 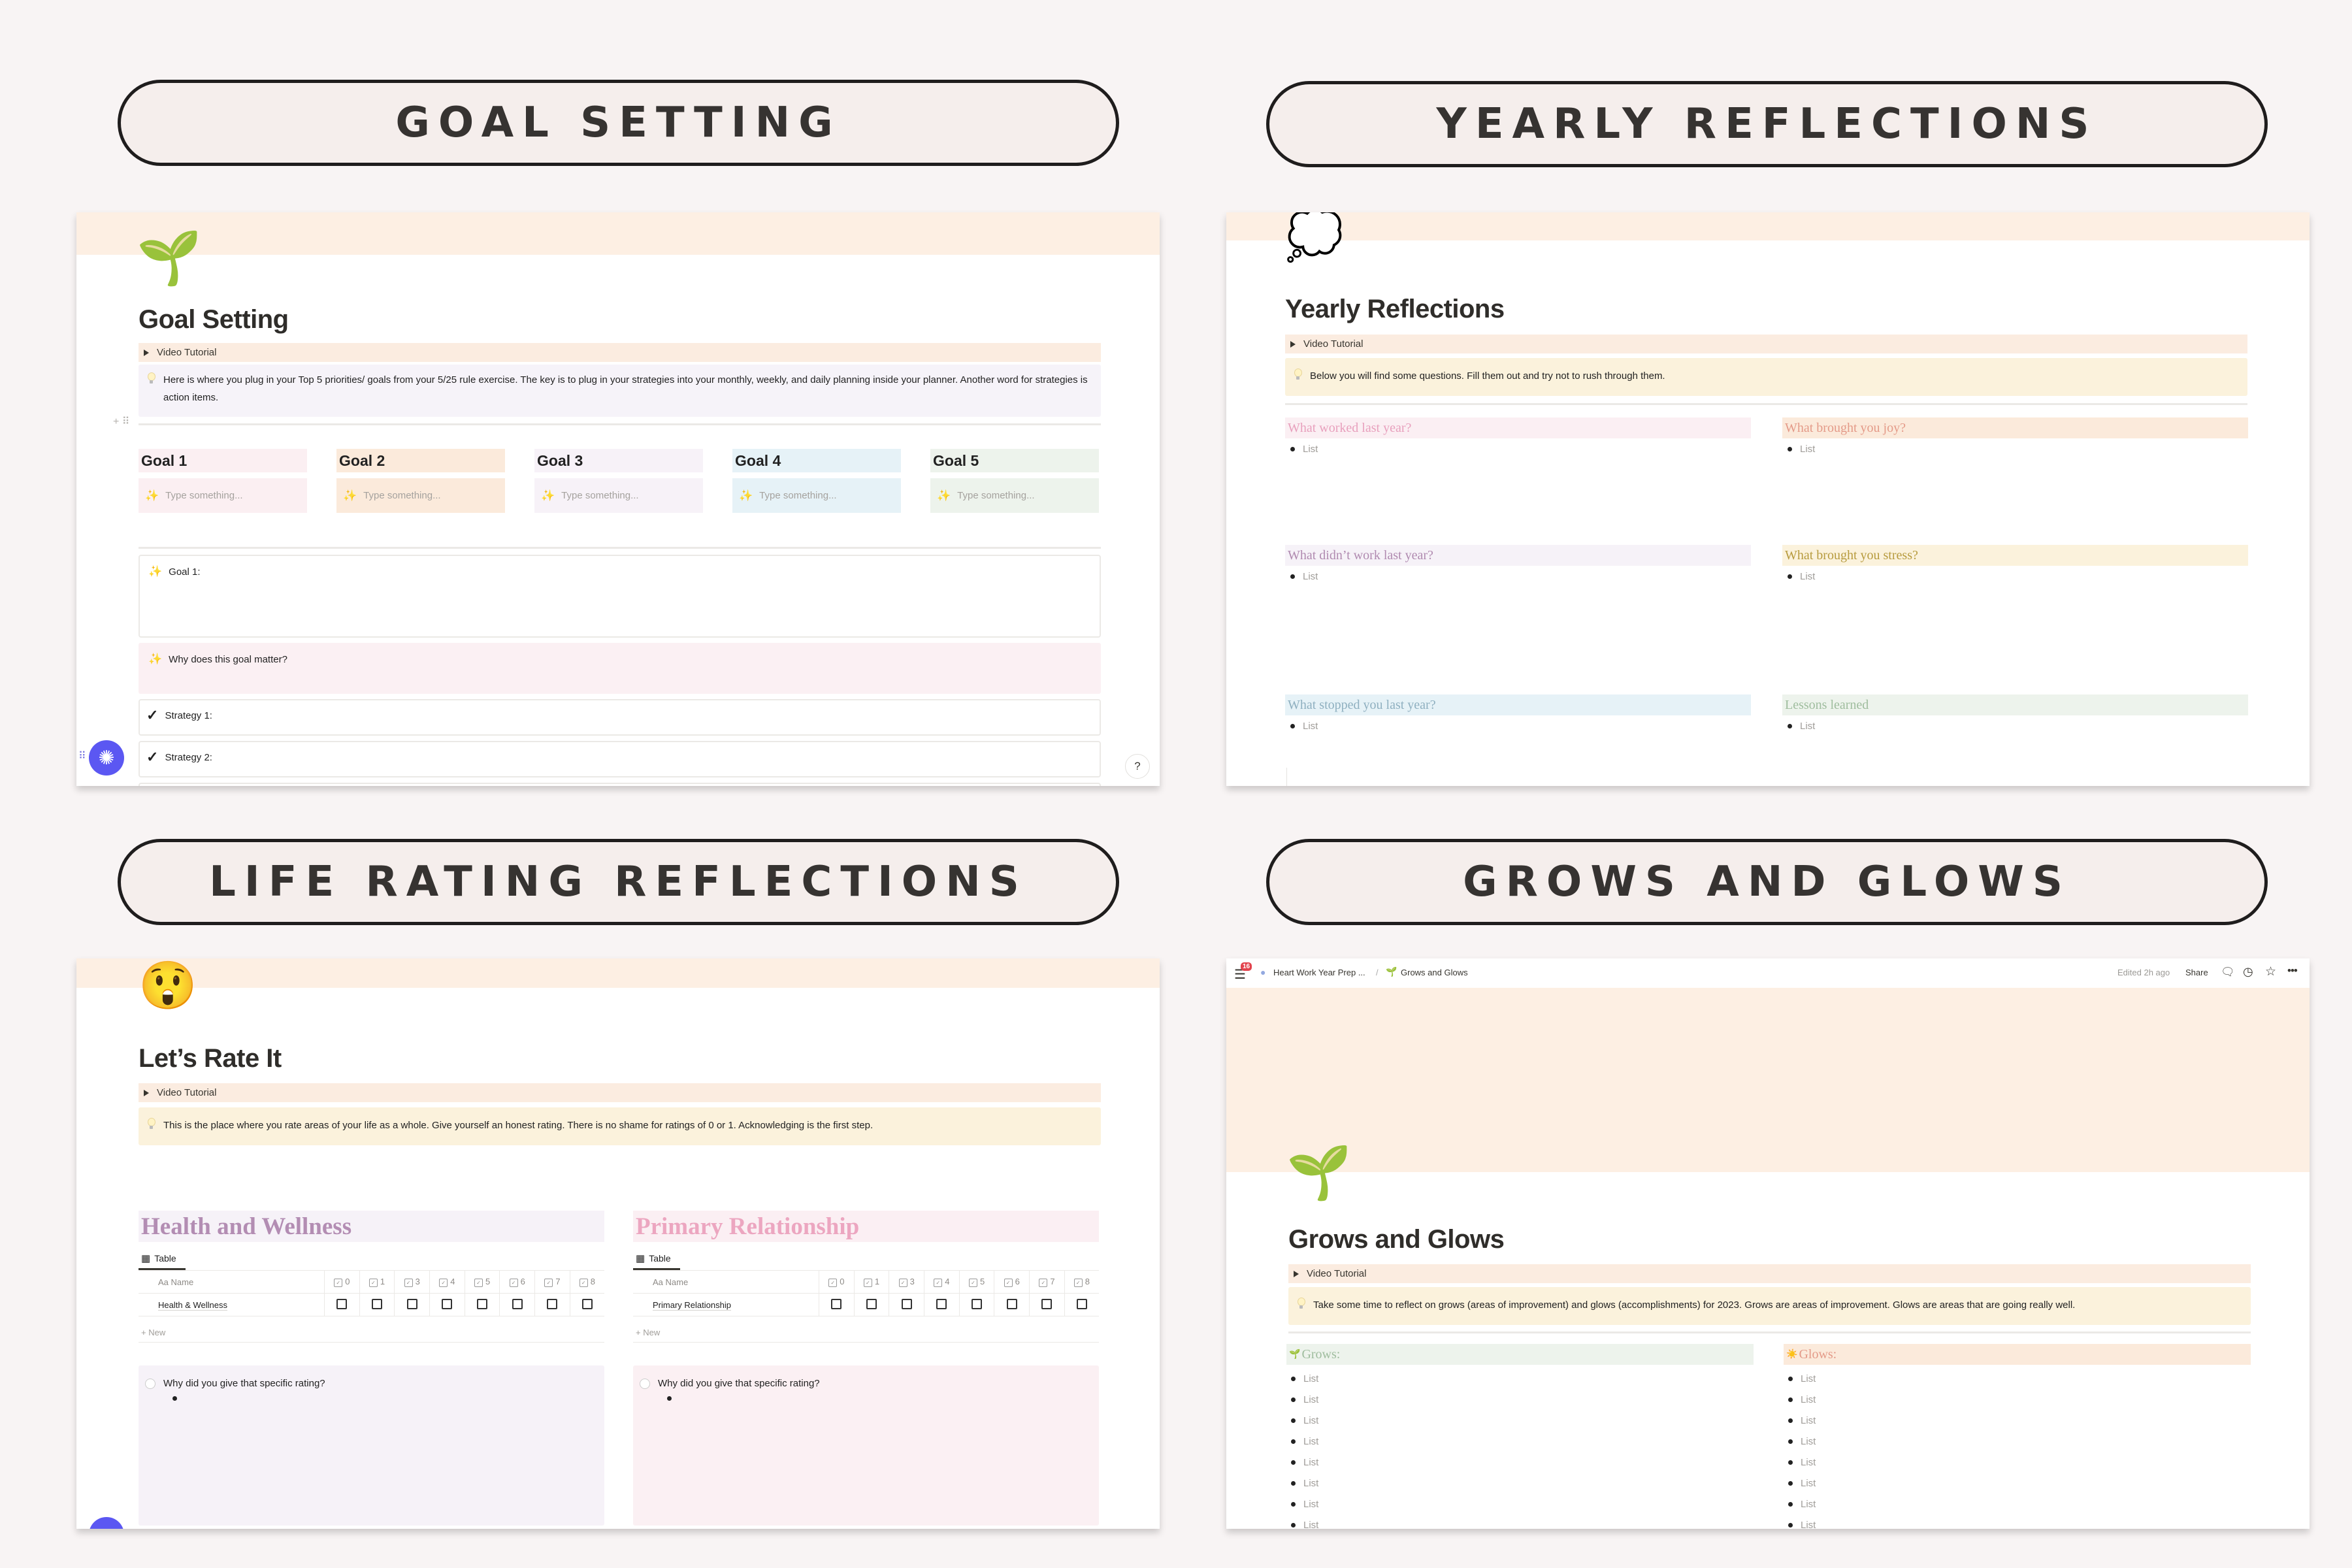 What do you see at coordinates (232, 1304) in the screenshot?
I see `row-name-cell: Health & Wellness` at bounding box center [232, 1304].